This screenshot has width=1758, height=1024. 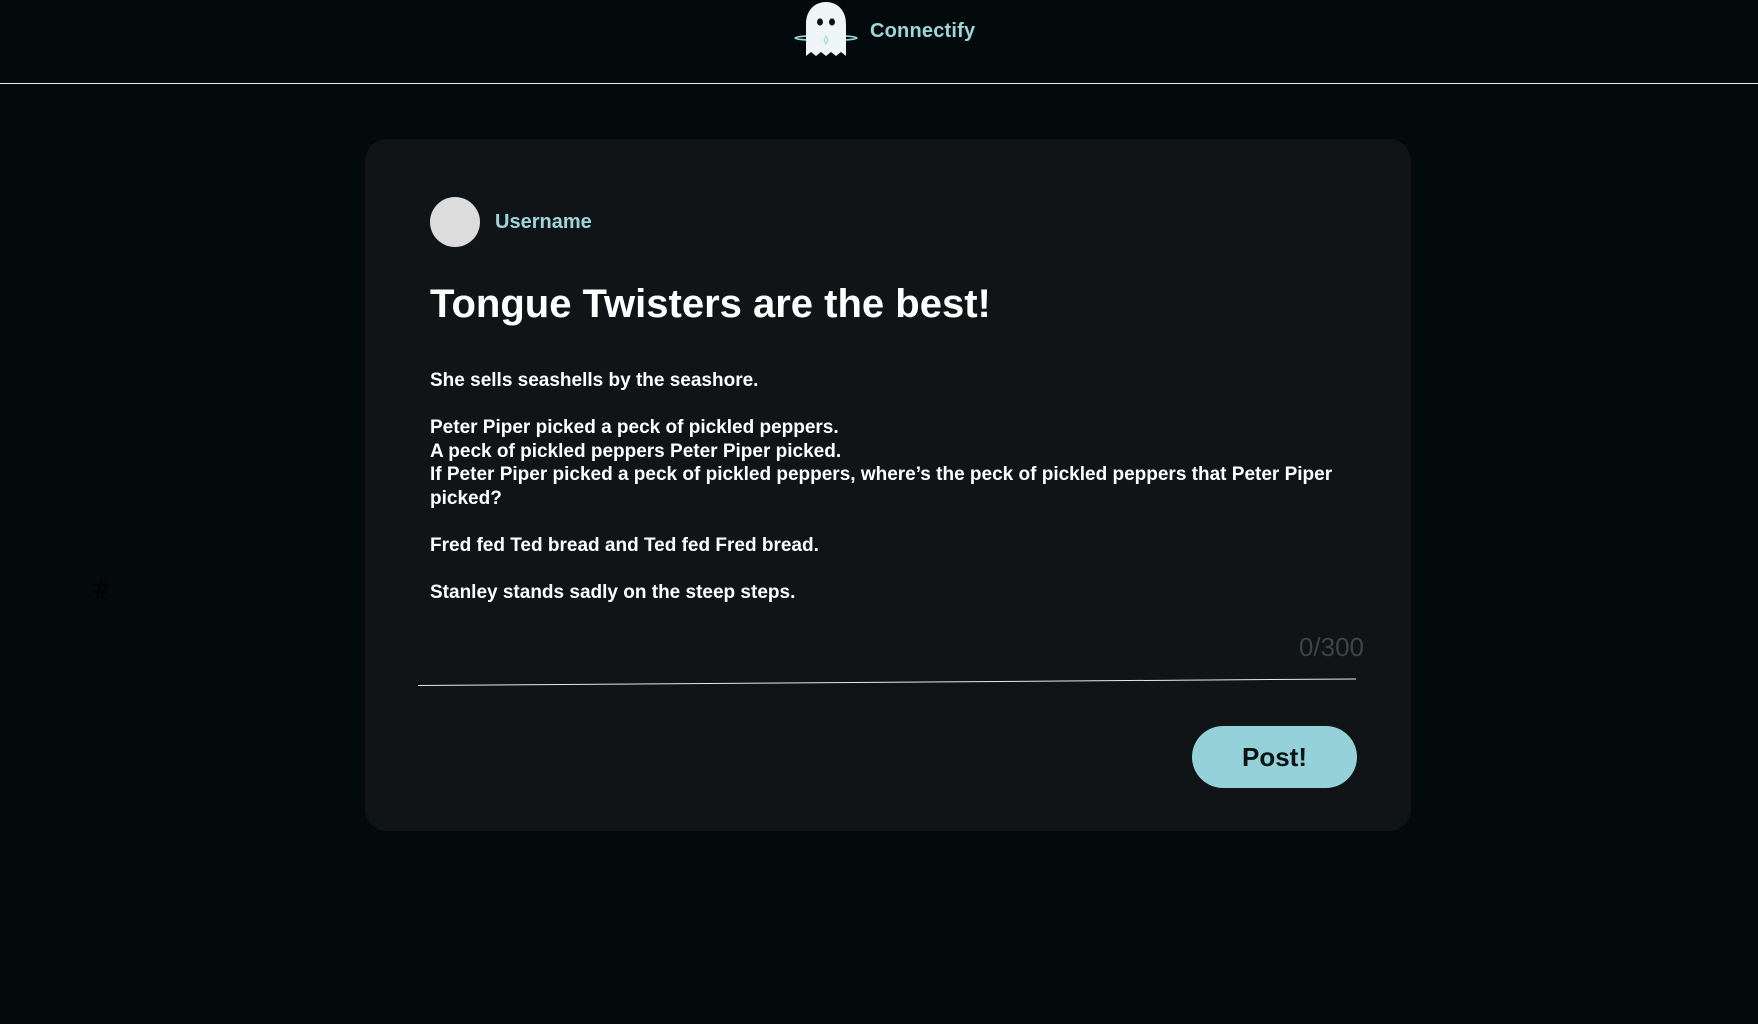 I want to click on post-title: Tongue Twisters are the best!, so click(x=710, y=304).